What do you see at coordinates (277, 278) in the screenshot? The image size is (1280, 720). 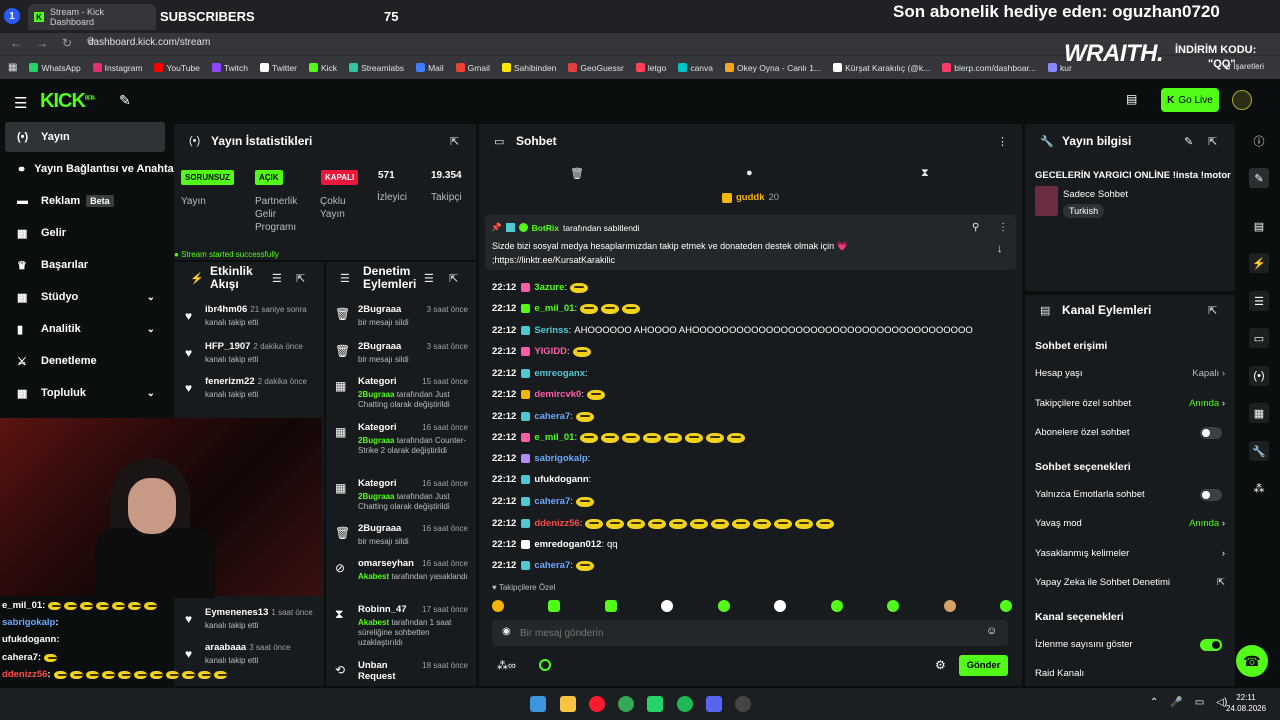 I see `filter-icon: ☰` at bounding box center [277, 278].